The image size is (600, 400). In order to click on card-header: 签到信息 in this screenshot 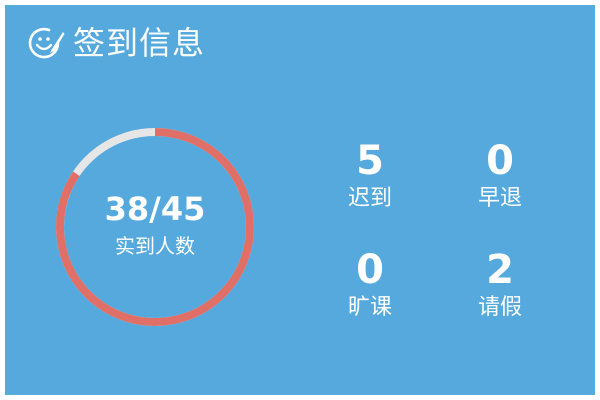, I will do `click(115, 43)`.